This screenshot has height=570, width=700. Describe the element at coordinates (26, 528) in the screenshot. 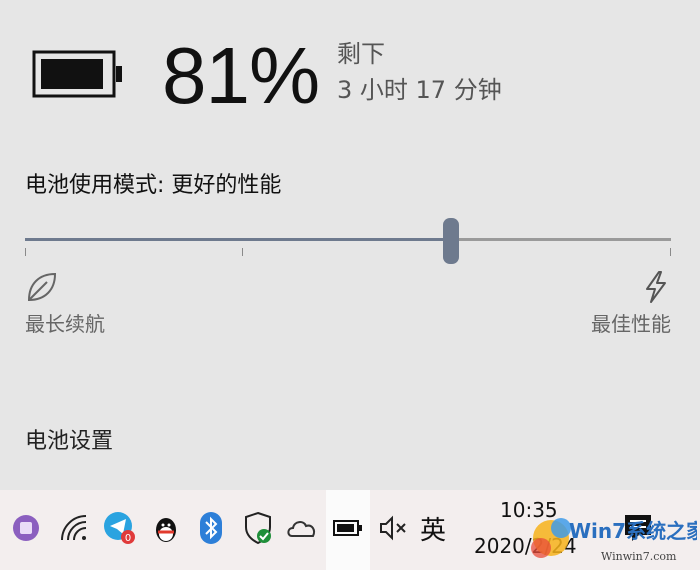

I see `app-icon` at that location.